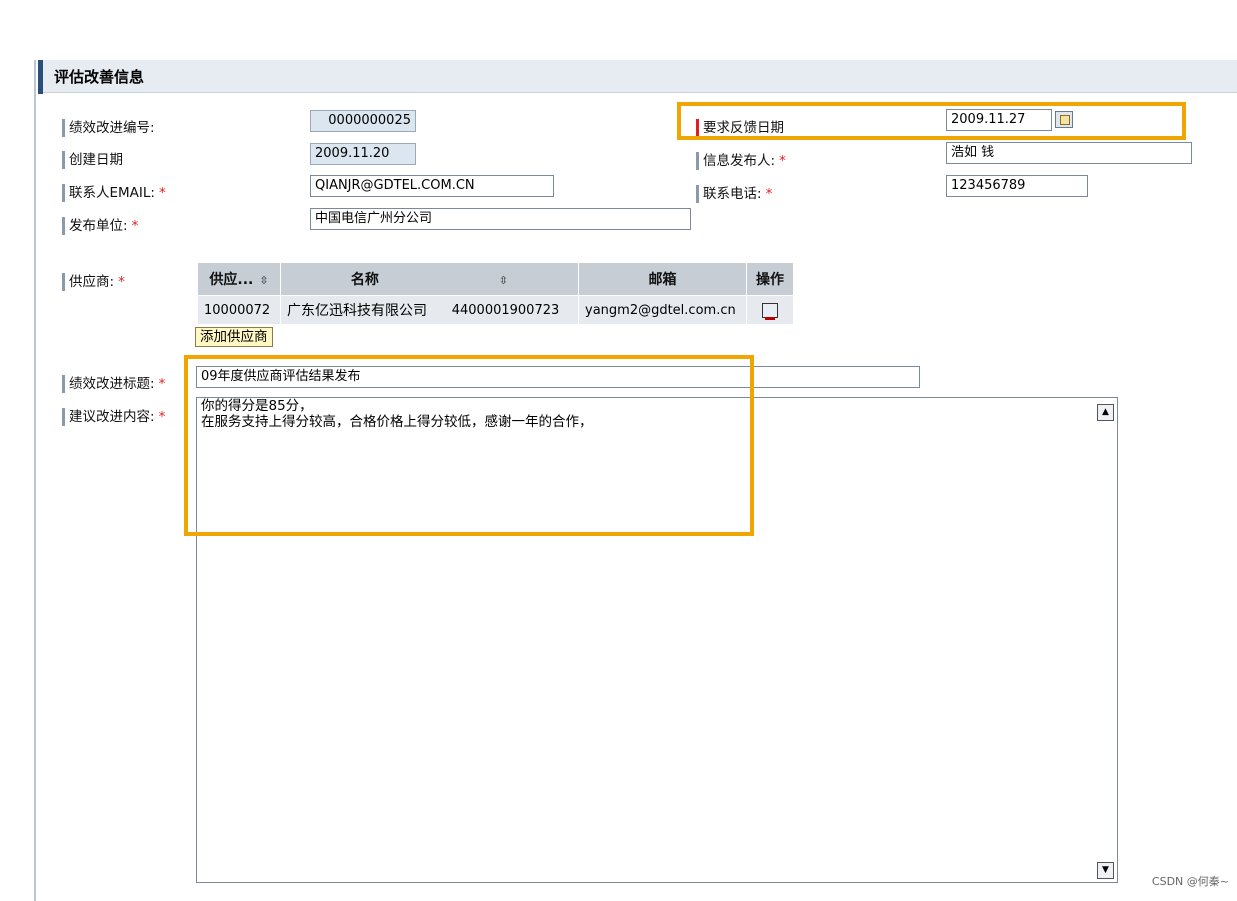  I want to click on label-phone: 联系电话: *, so click(734, 192).